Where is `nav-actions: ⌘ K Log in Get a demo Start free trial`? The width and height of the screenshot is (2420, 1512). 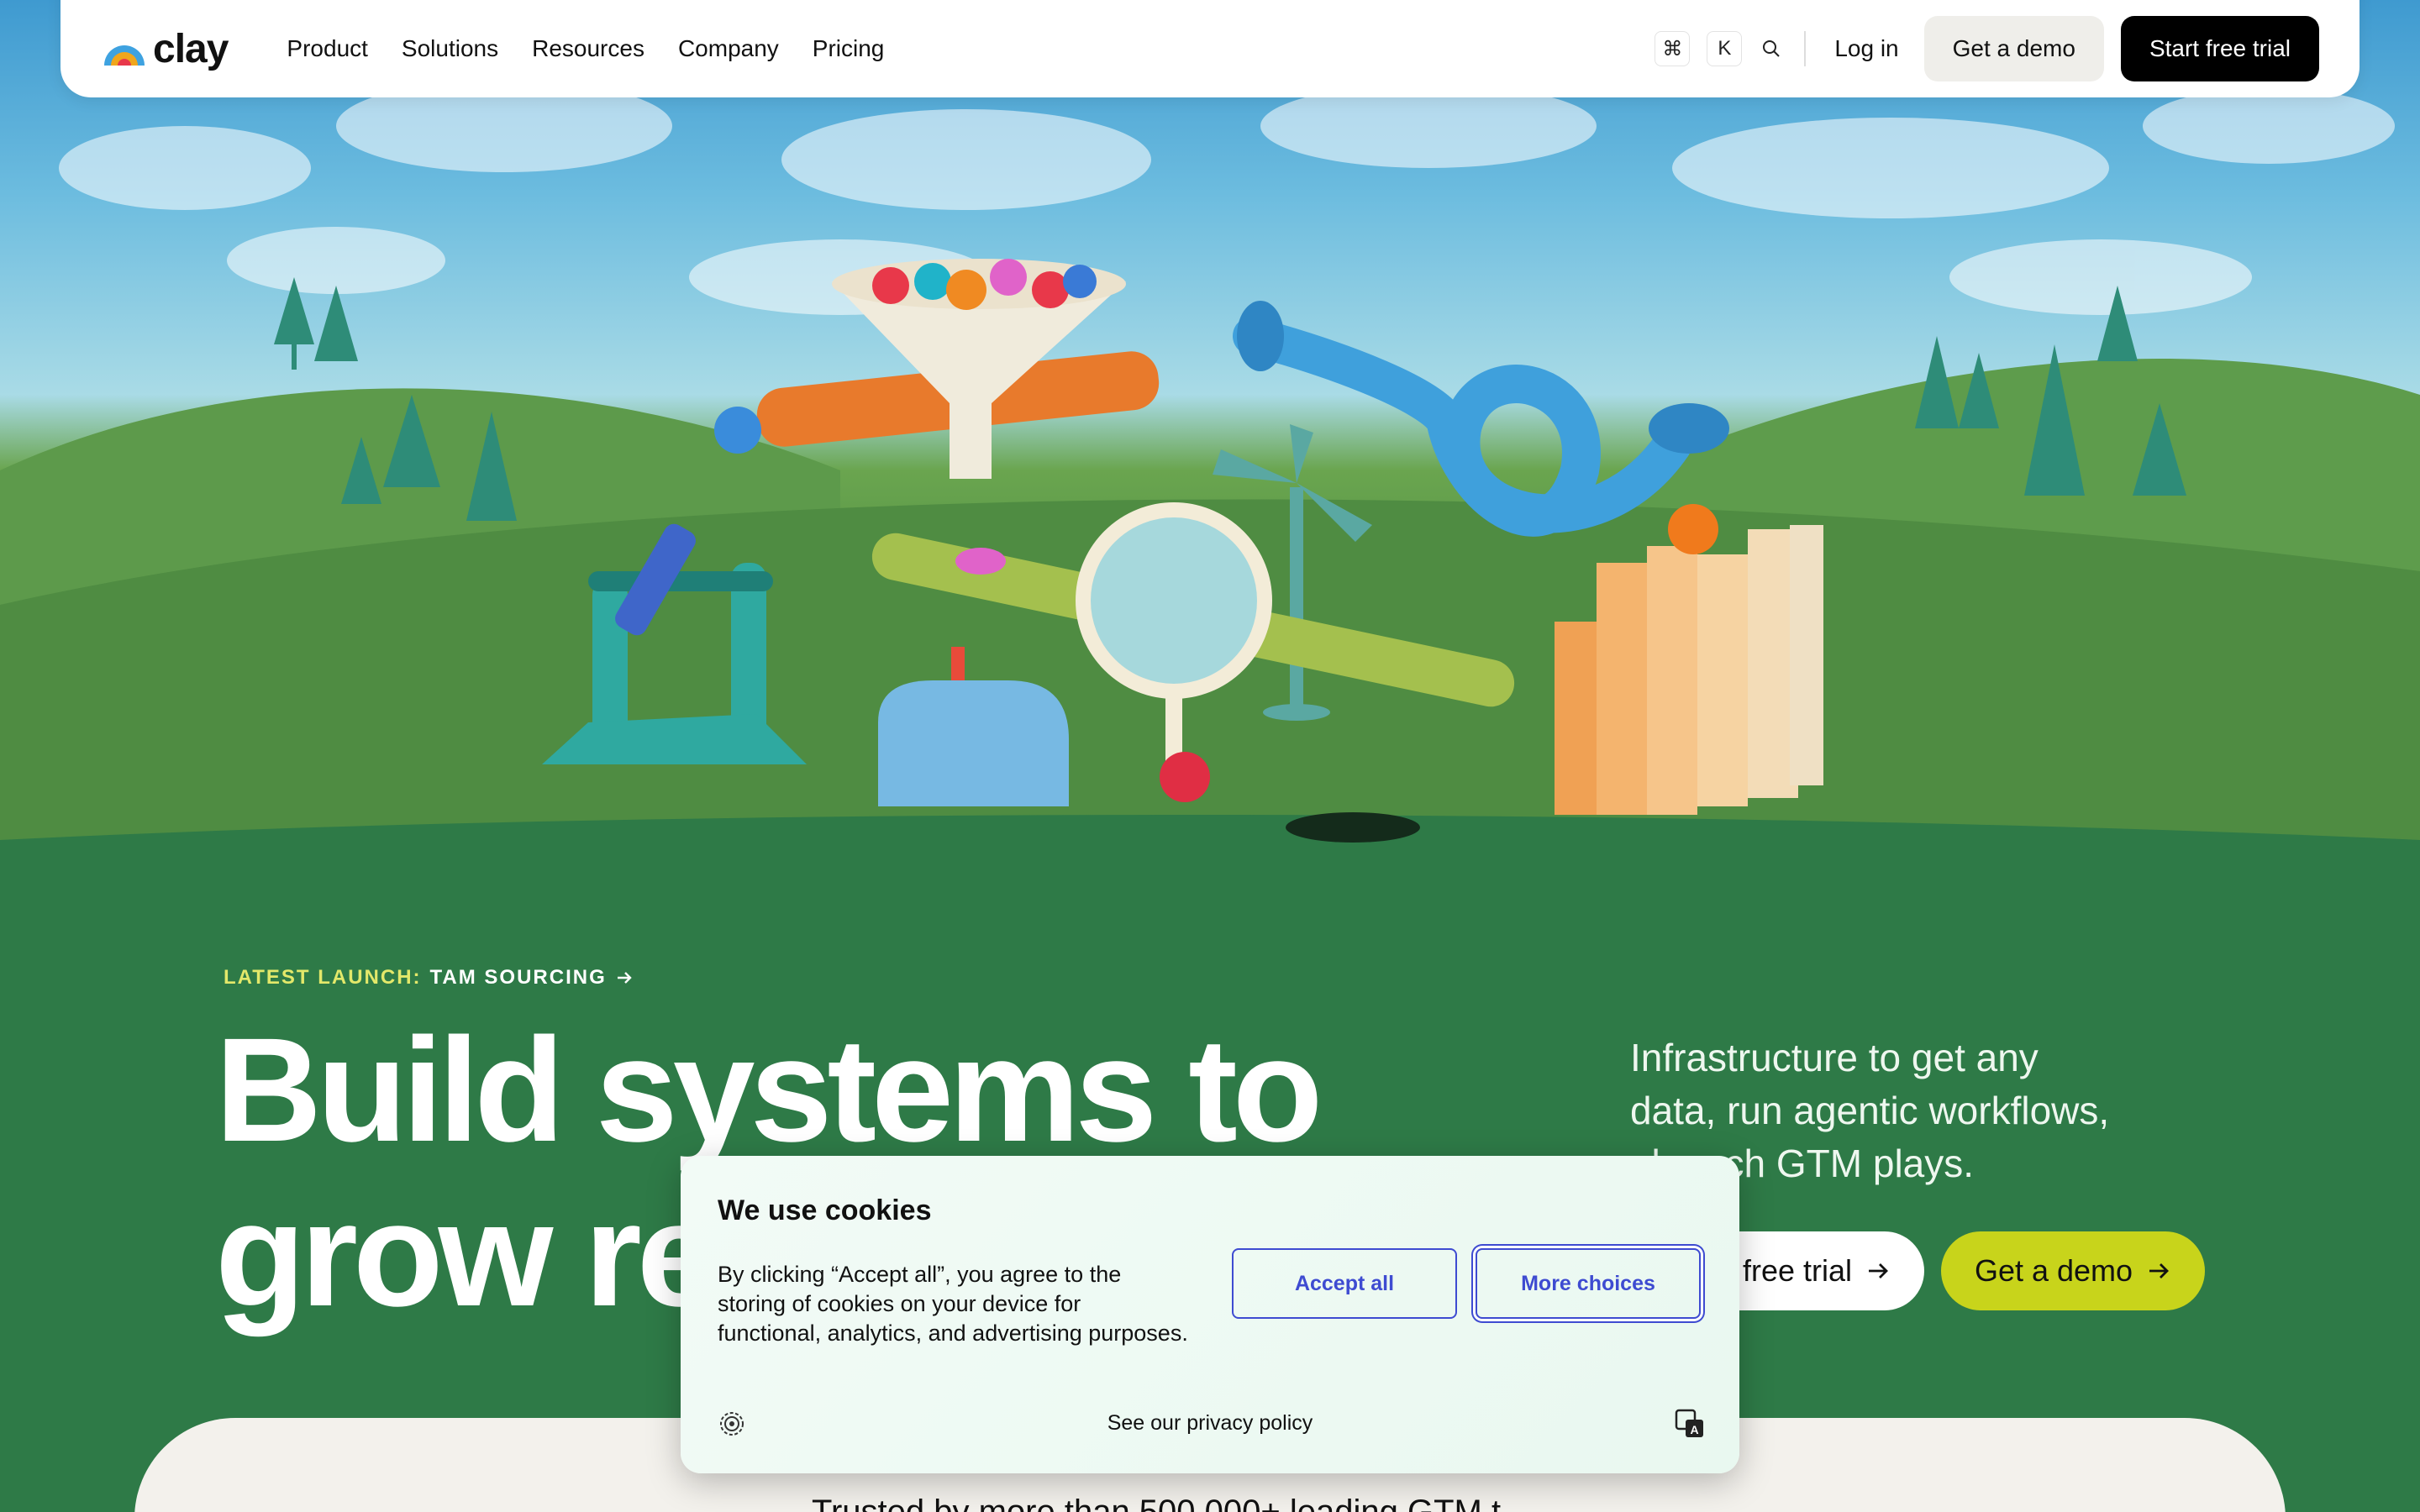
nav-actions: ⌘ K Log in Get a demo Start free trial is located at coordinates (1987, 48).